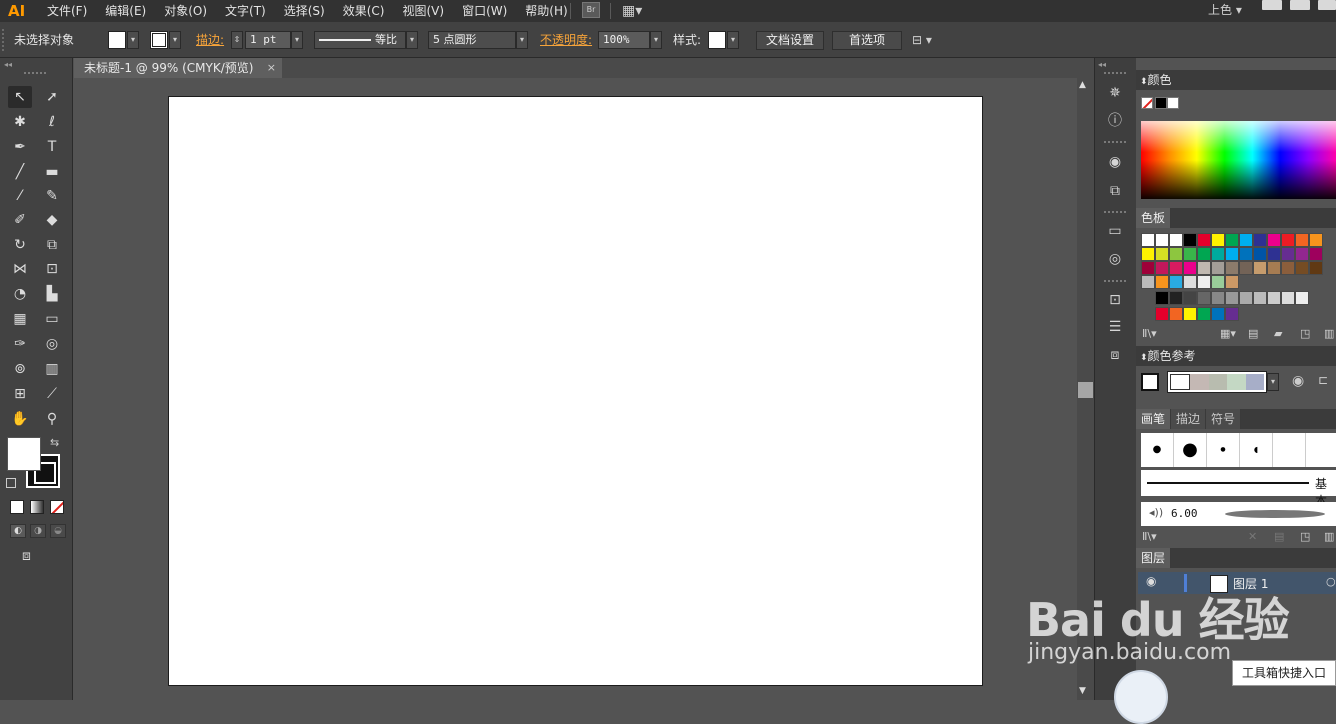 The width and height of the screenshot is (1336, 724). What do you see at coordinates (1238, 514) in the screenshot?
I see `art-brush-row: ◂)) 6.00` at bounding box center [1238, 514].